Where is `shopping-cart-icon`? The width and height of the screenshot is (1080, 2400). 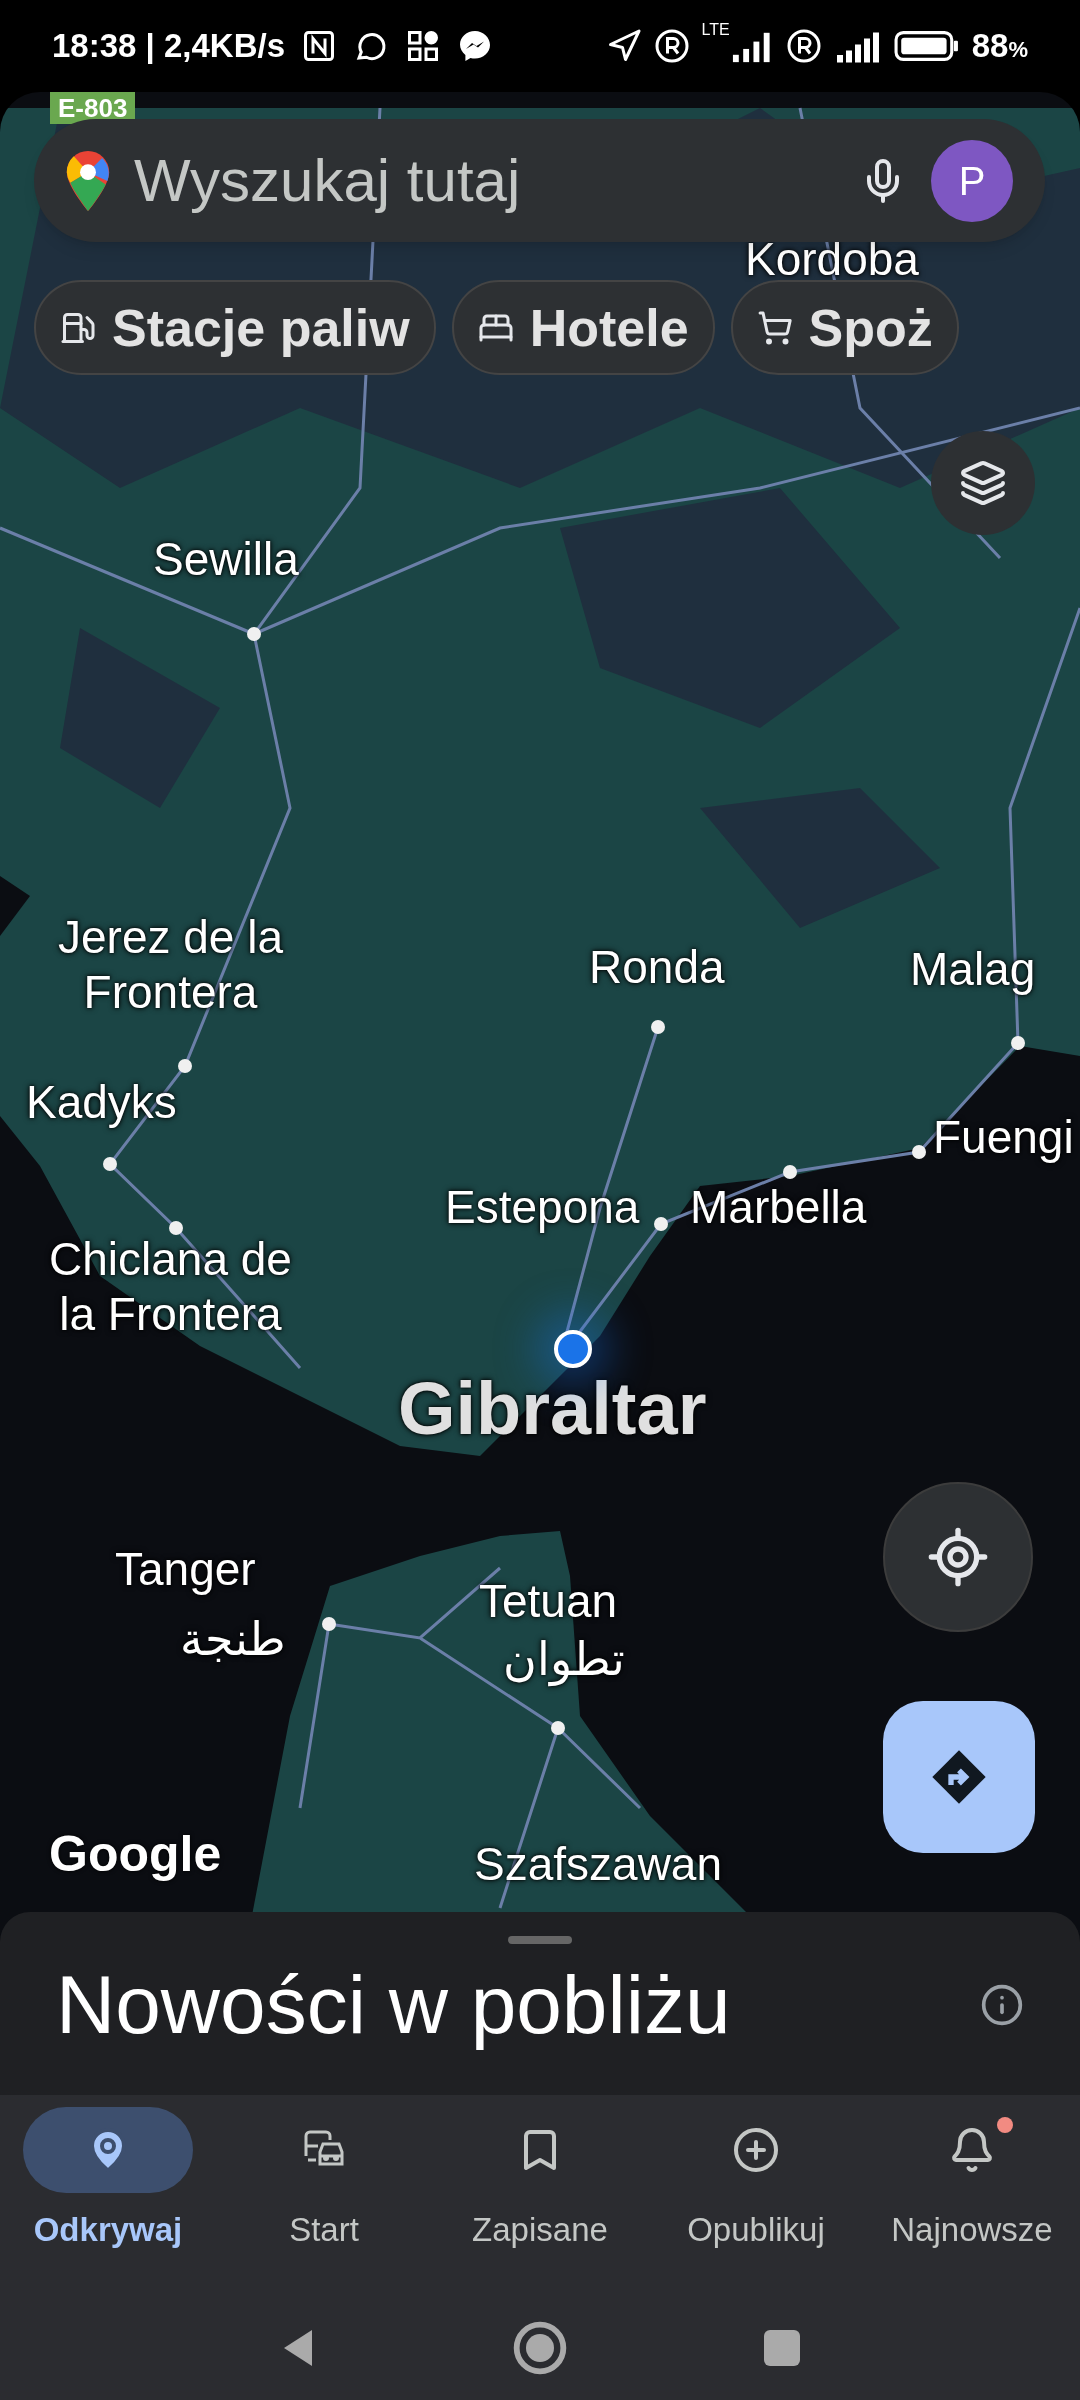
shopping-cart-icon is located at coordinates (774, 327).